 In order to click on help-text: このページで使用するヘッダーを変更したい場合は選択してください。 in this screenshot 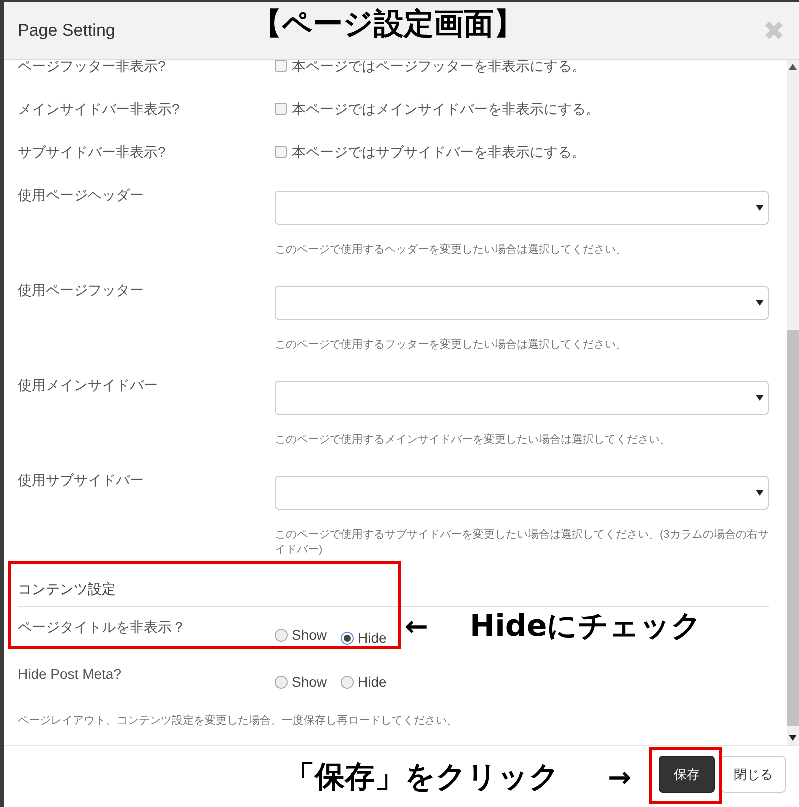, I will do `click(451, 250)`.